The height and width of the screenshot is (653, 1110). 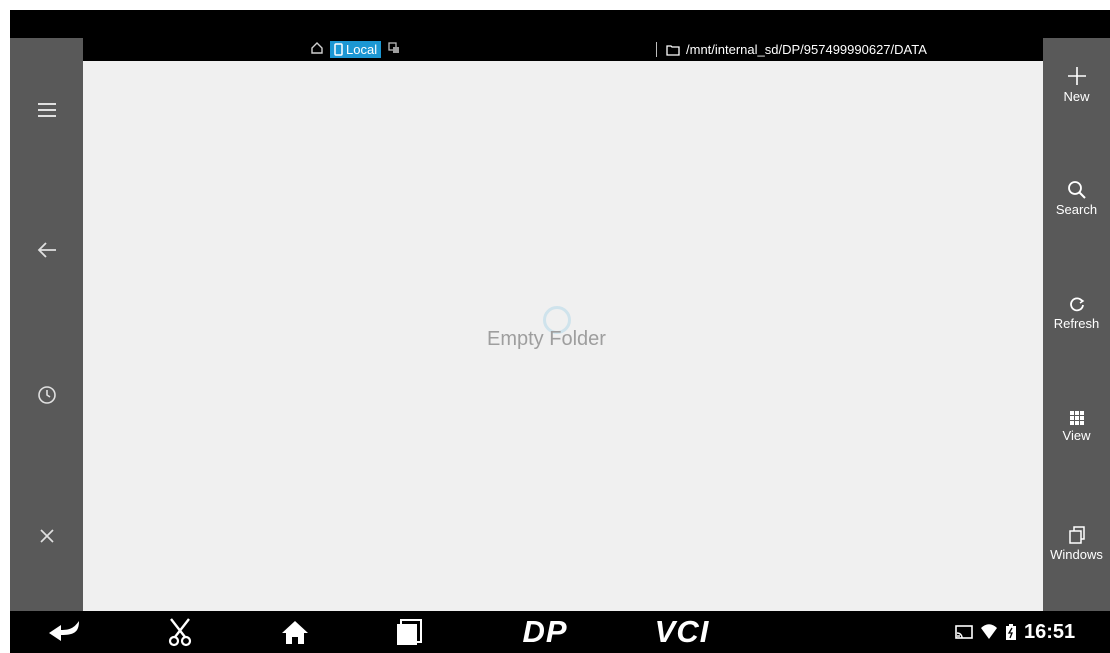 I want to click on home-icon, so click(x=317, y=49).